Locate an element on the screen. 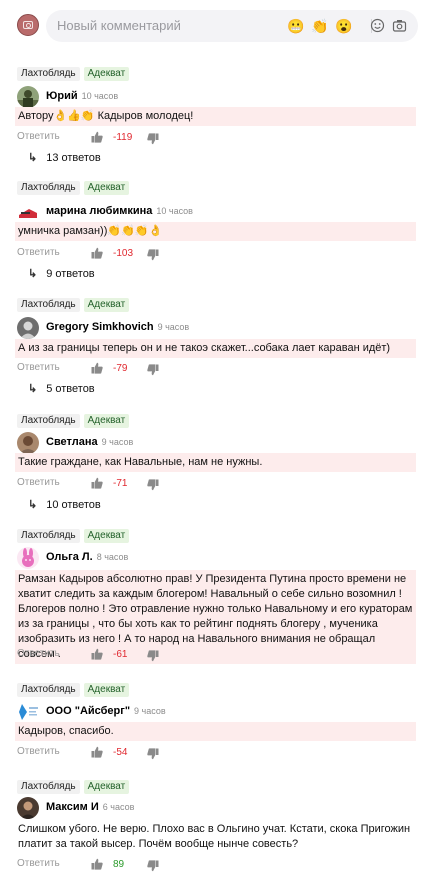 The image size is (438, 883). input-placeholder: Новый комментарий is located at coordinates (119, 25).